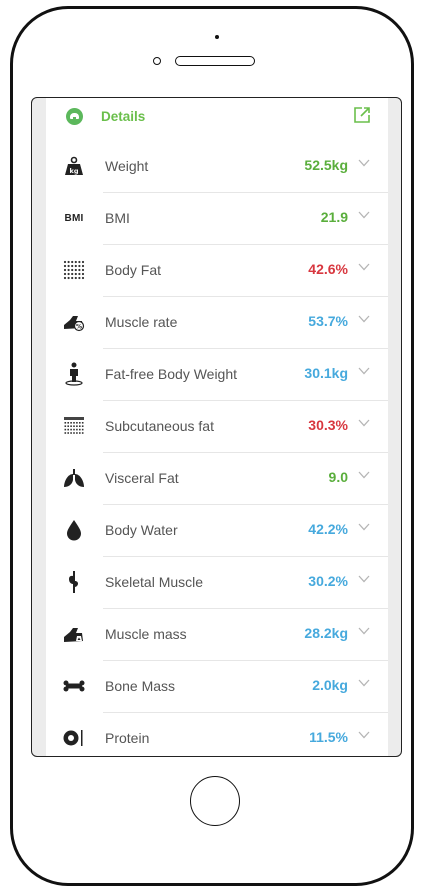  What do you see at coordinates (127, 166) in the screenshot?
I see `metric-label: Weight` at bounding box center [127, 166].